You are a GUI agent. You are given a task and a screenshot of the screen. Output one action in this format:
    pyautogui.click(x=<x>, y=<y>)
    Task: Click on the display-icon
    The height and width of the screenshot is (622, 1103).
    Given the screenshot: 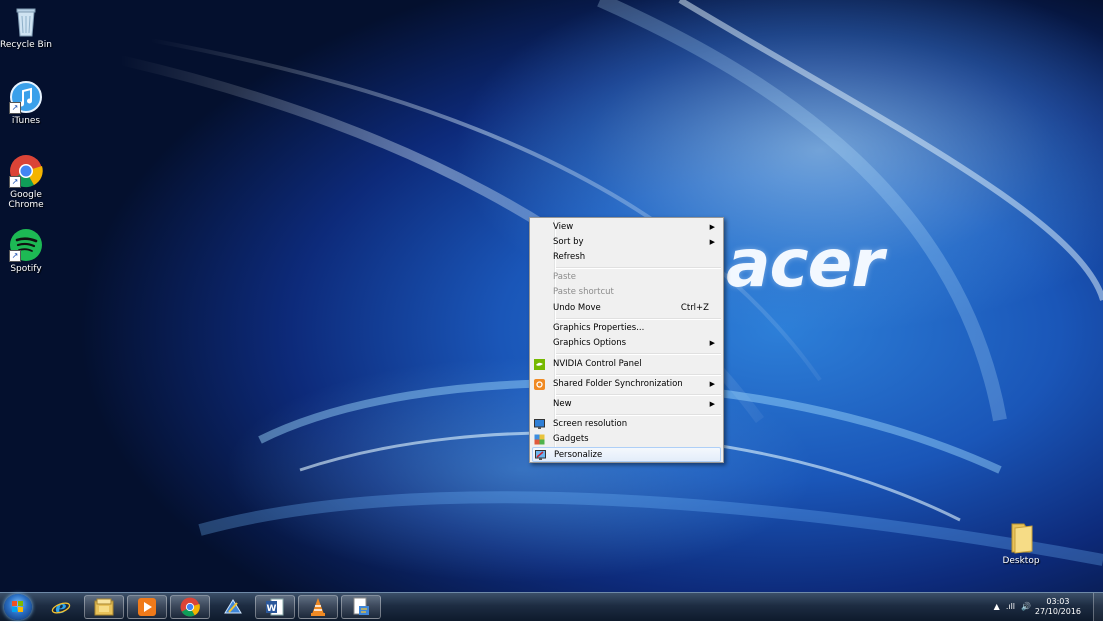 What is the action you would take?
    pyautogui.click(x=539, y=424)
    